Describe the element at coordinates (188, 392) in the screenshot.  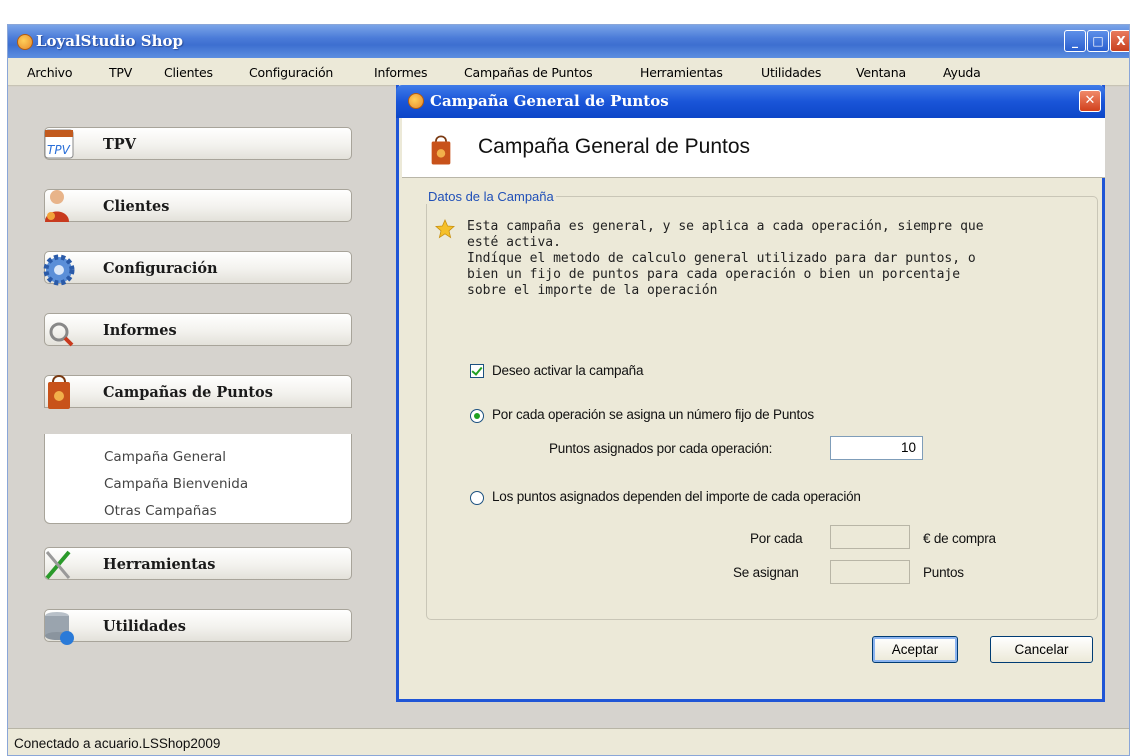
I see `sidebar-item-label: Campañas de Puntos` at that location.